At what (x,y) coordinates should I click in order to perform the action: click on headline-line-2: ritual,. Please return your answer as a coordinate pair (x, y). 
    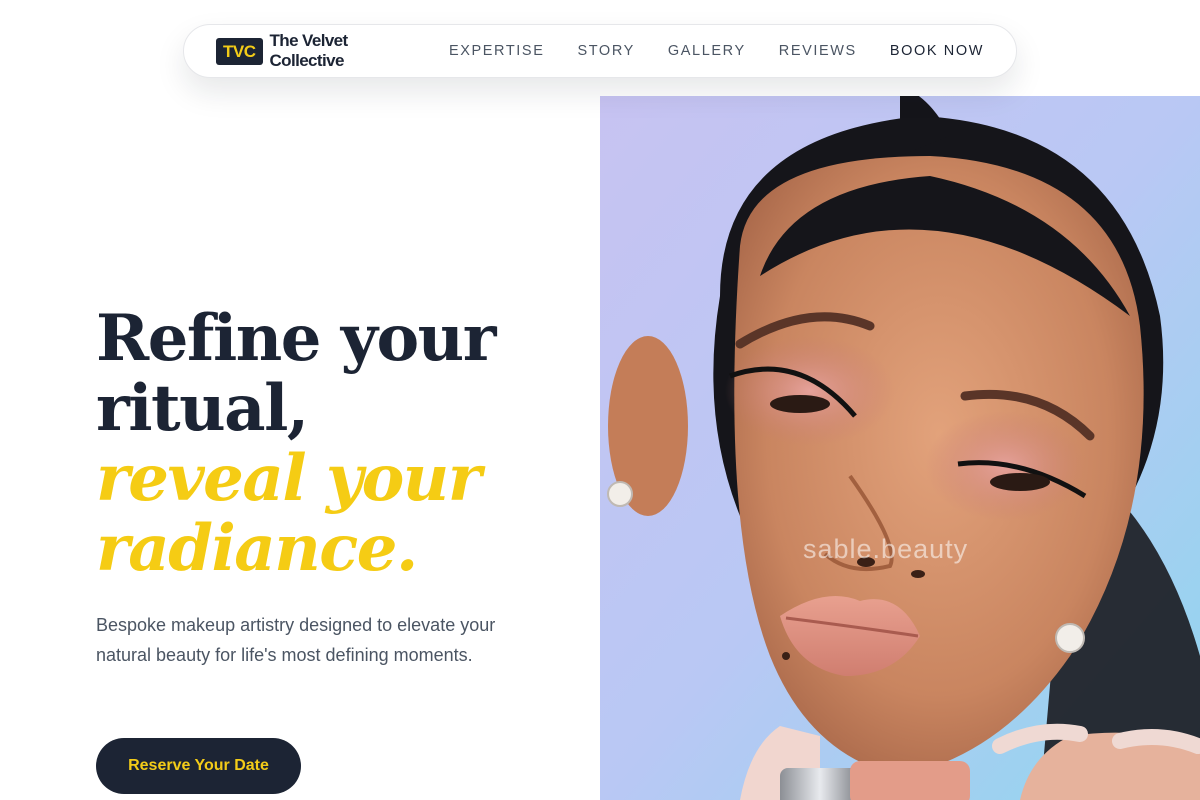
    Looking at the image, I should click on (202, 408).